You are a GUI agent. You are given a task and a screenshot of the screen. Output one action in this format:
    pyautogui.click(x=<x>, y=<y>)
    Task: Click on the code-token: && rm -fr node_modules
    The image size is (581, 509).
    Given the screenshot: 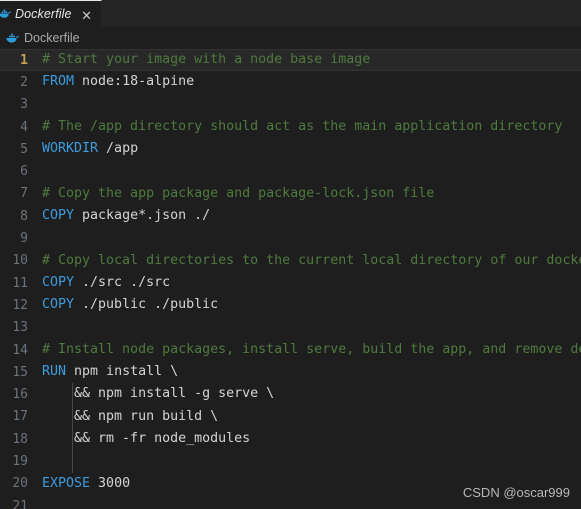 What is the action you would take?
    pyautogui.click(x=146, y=439)
    